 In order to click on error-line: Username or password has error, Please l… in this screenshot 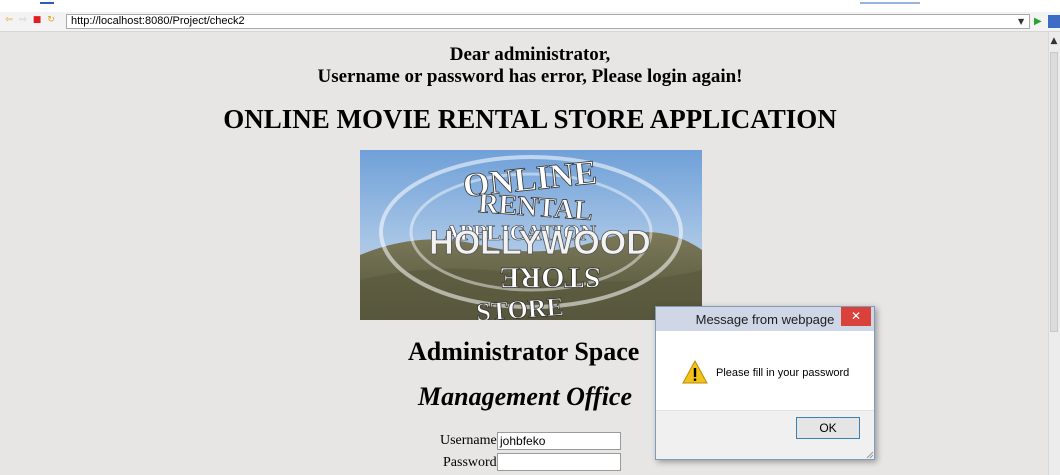, I will do `click(530, 76)`.